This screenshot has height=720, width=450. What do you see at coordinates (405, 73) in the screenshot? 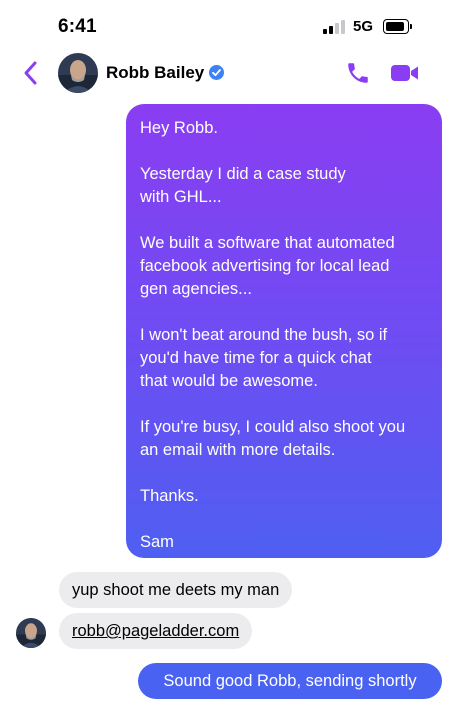
I see `video-camera-icon` at bounding box center [405, 73].